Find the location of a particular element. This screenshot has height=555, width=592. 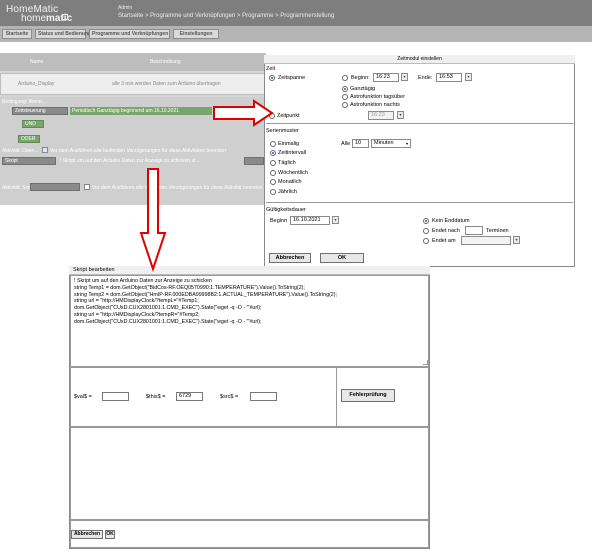

arrow-down-icon is located at coordinates (153, 220).